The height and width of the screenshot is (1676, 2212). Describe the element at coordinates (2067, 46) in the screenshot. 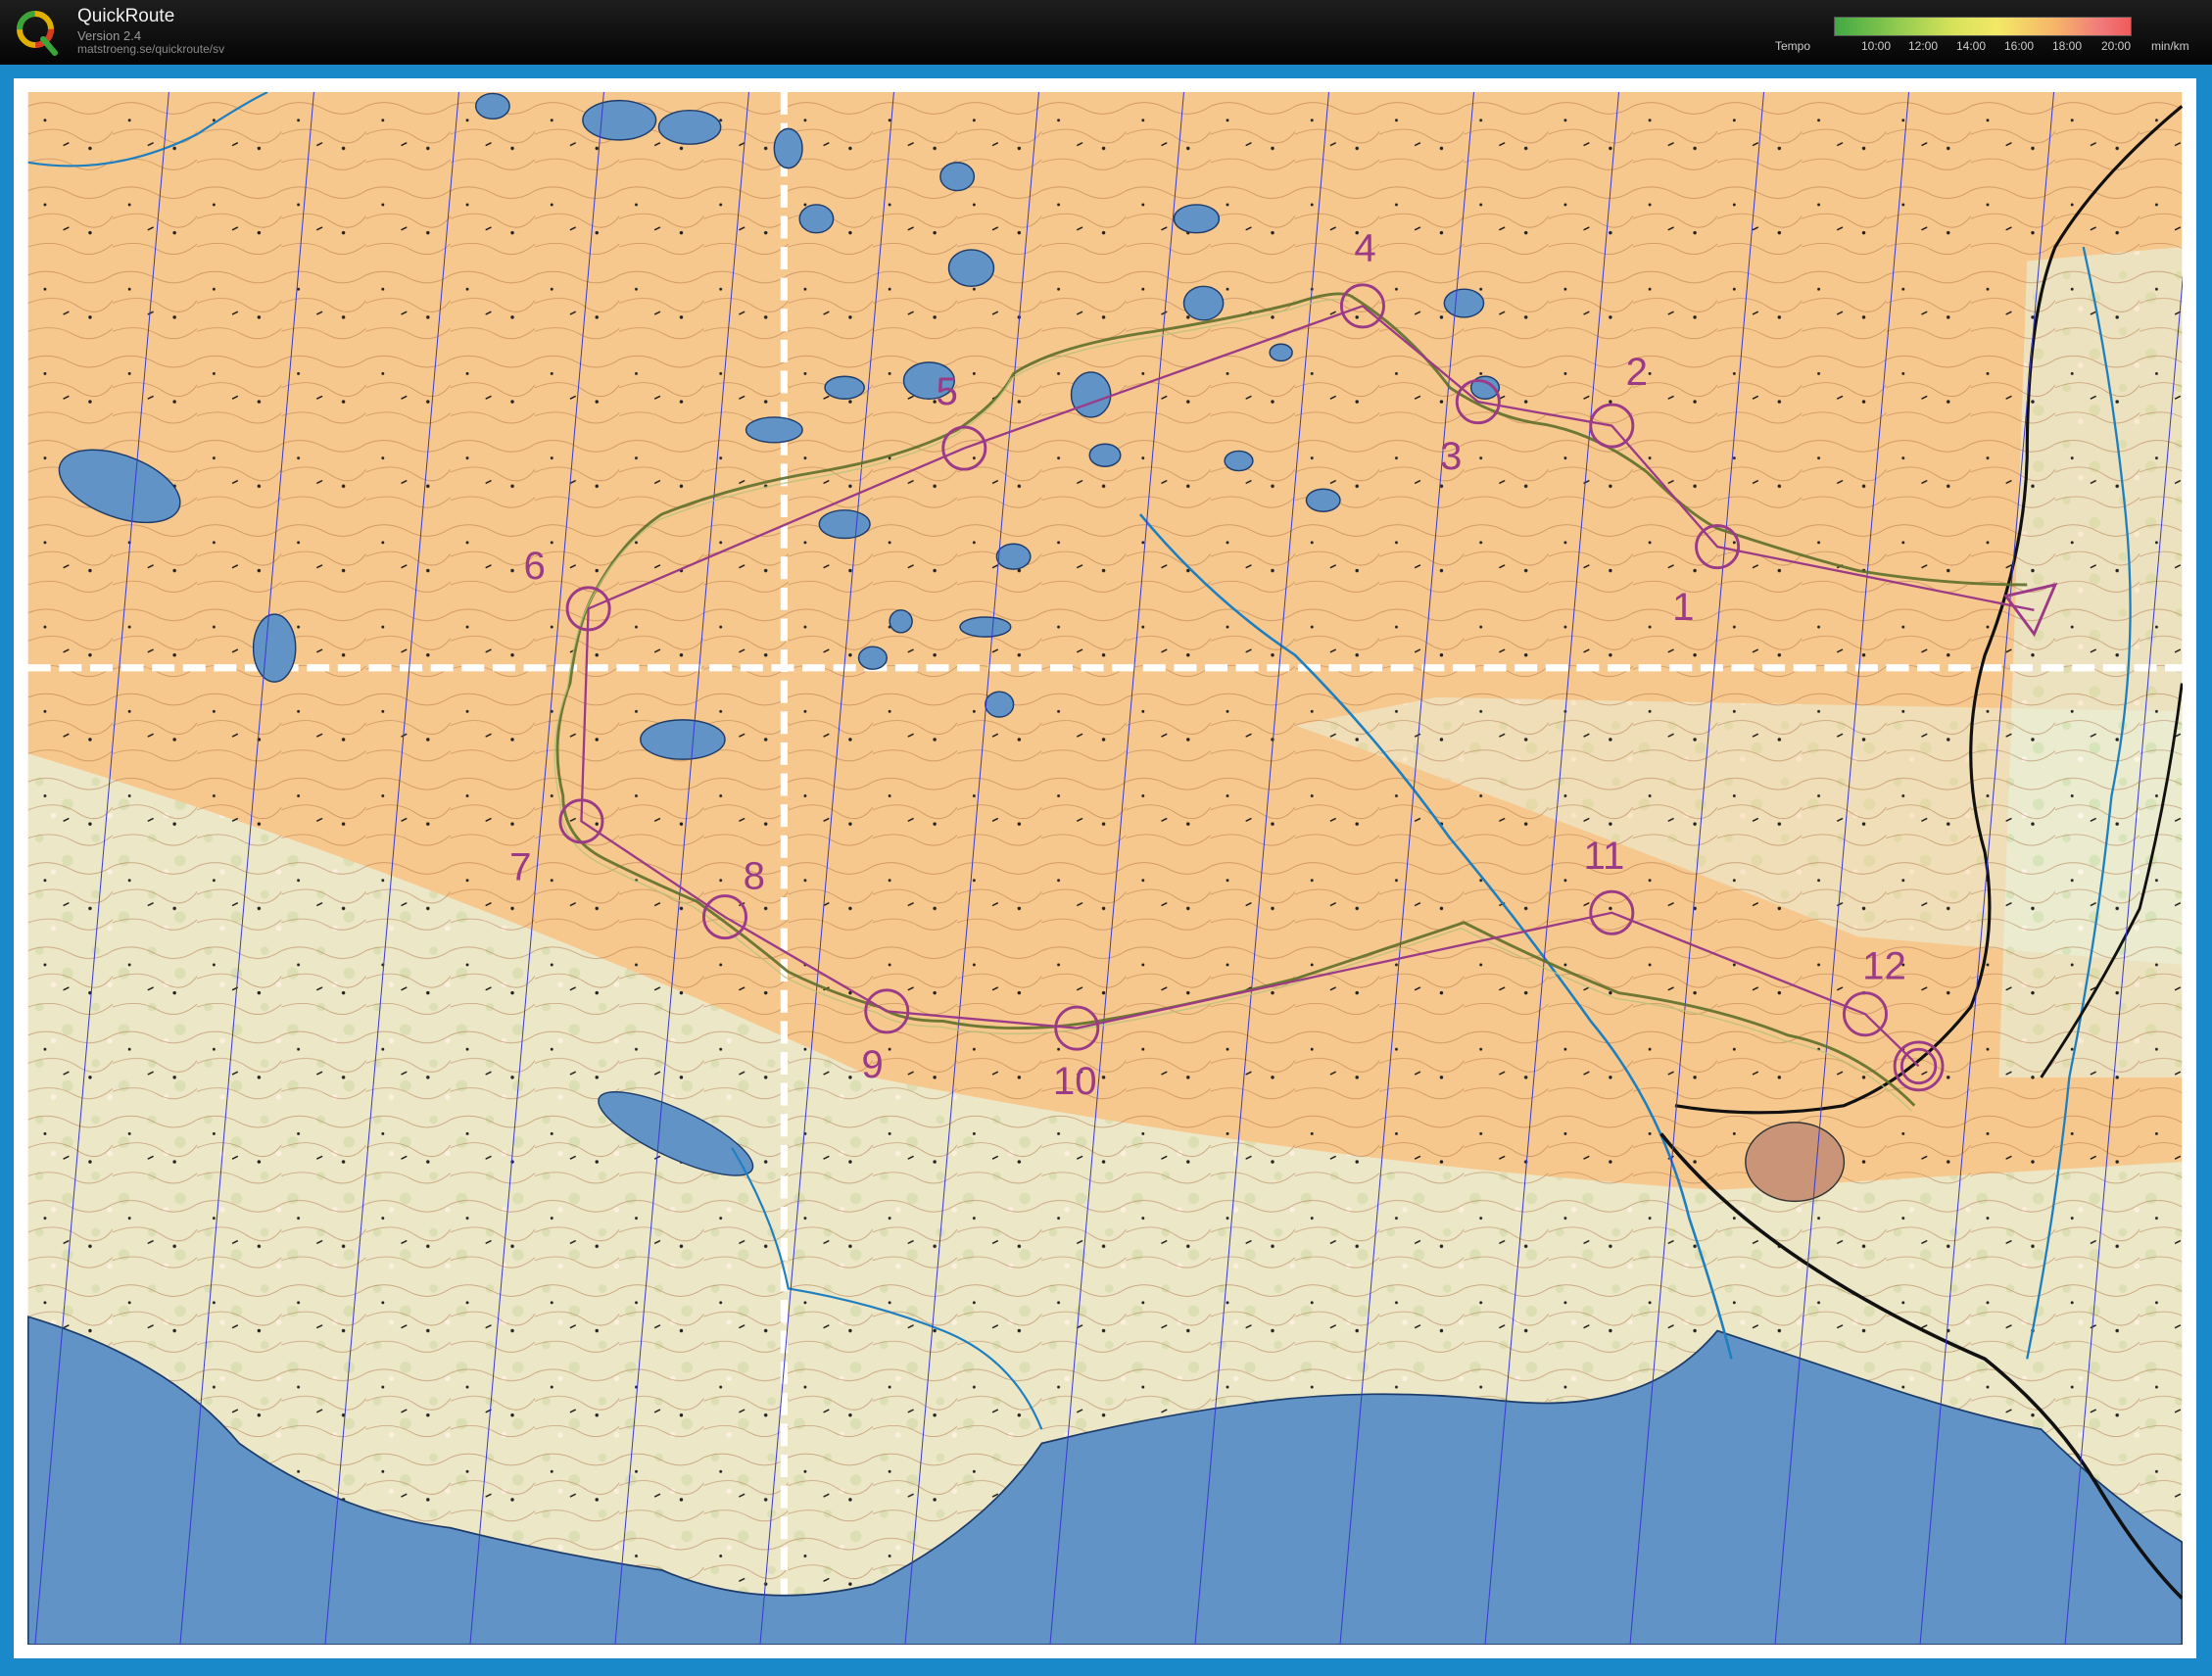

I see `tempo-tick: 18:00` at that location.